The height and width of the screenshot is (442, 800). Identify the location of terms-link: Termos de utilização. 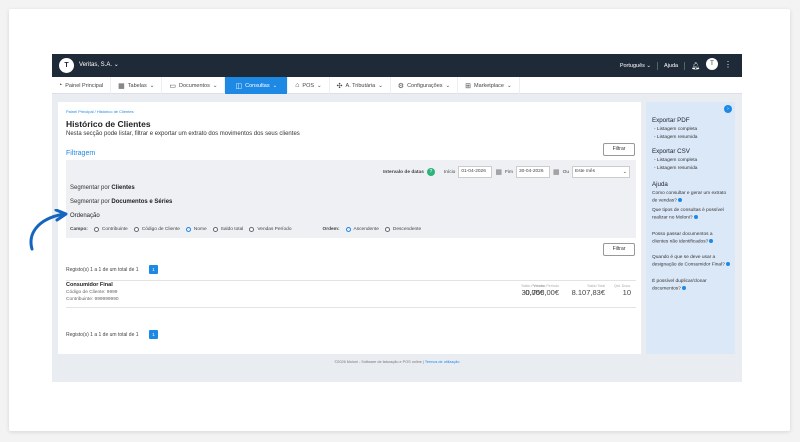
(442, 362).